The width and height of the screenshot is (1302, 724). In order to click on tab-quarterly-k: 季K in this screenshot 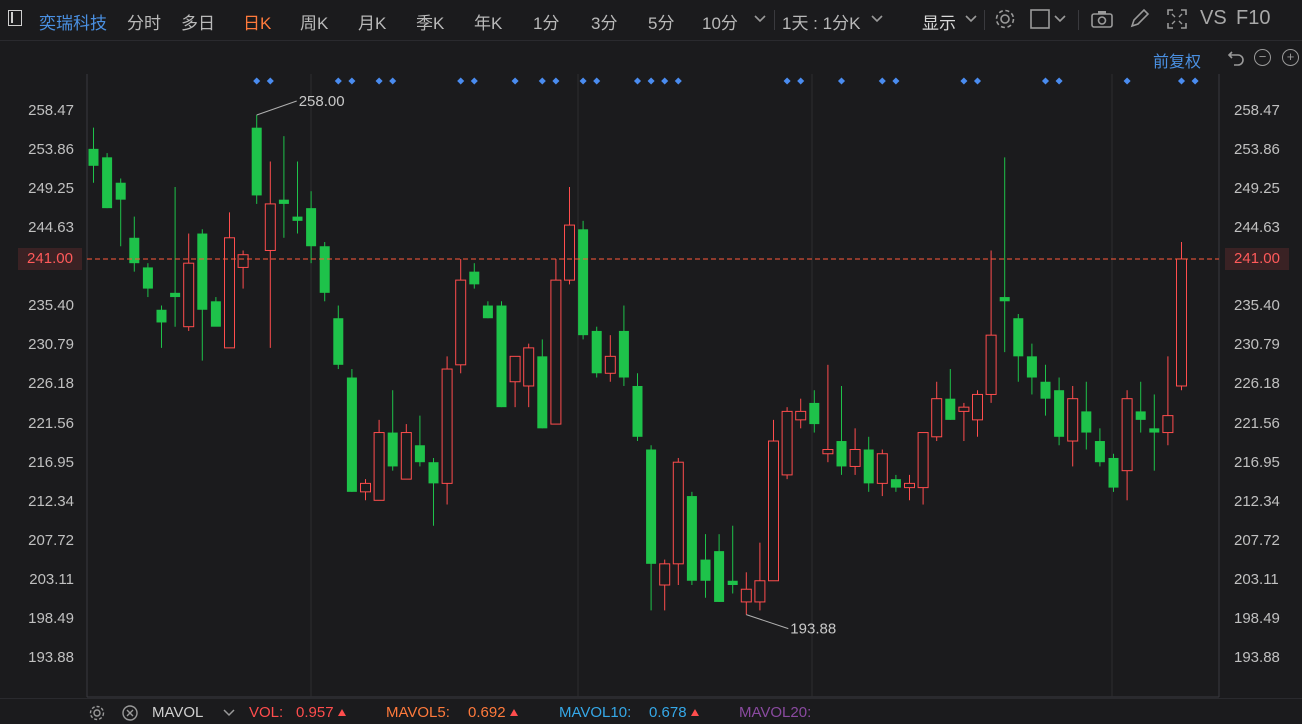, I will do `click(430, 21)`.